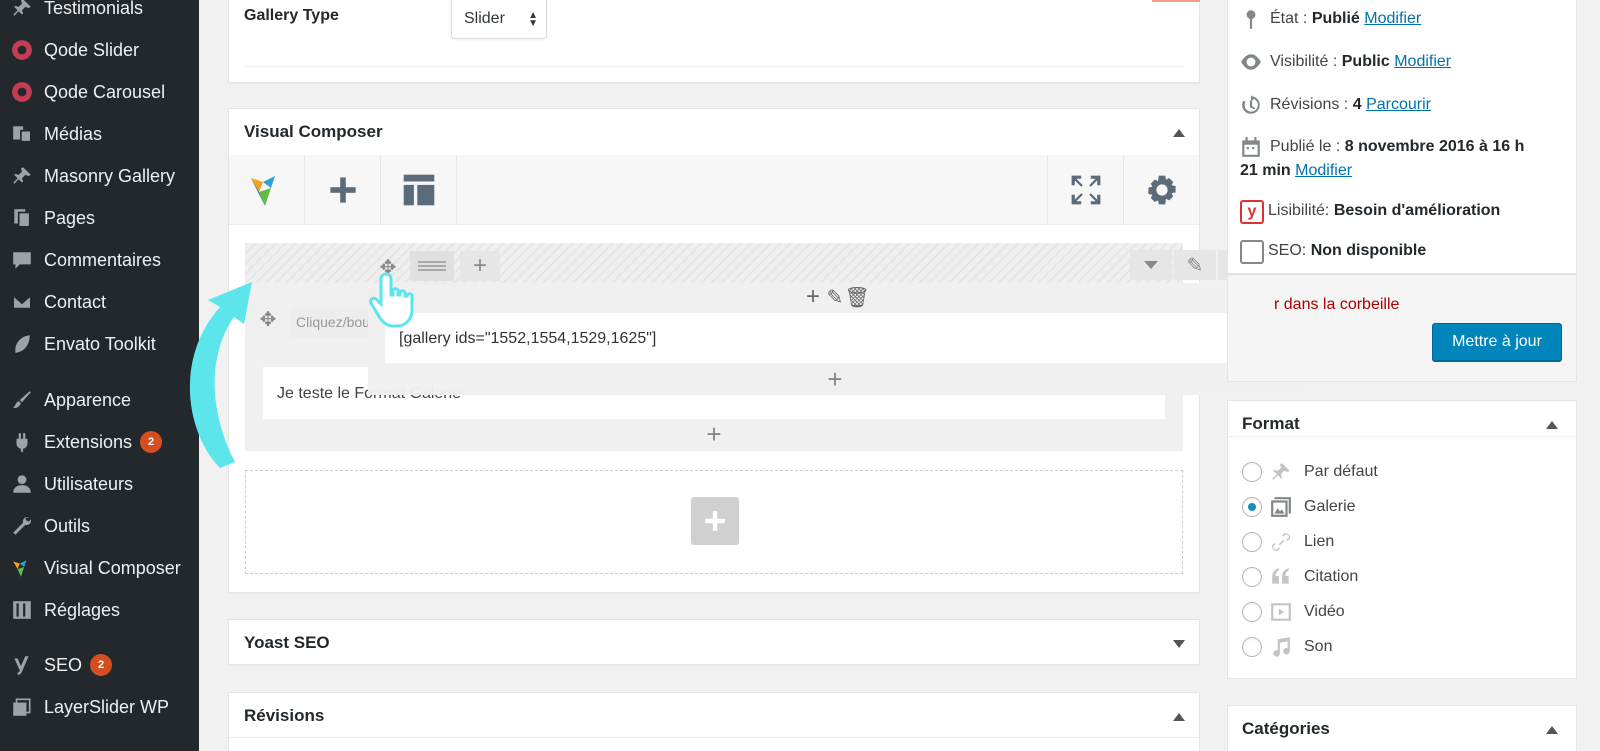 Image resolution: width=1600 pixels, height=751 pixels. What do you see at coordinates (99, 302) in the screenshot?
I see `sidebar-item-contact: Contact` at bounding box center [99, 302].